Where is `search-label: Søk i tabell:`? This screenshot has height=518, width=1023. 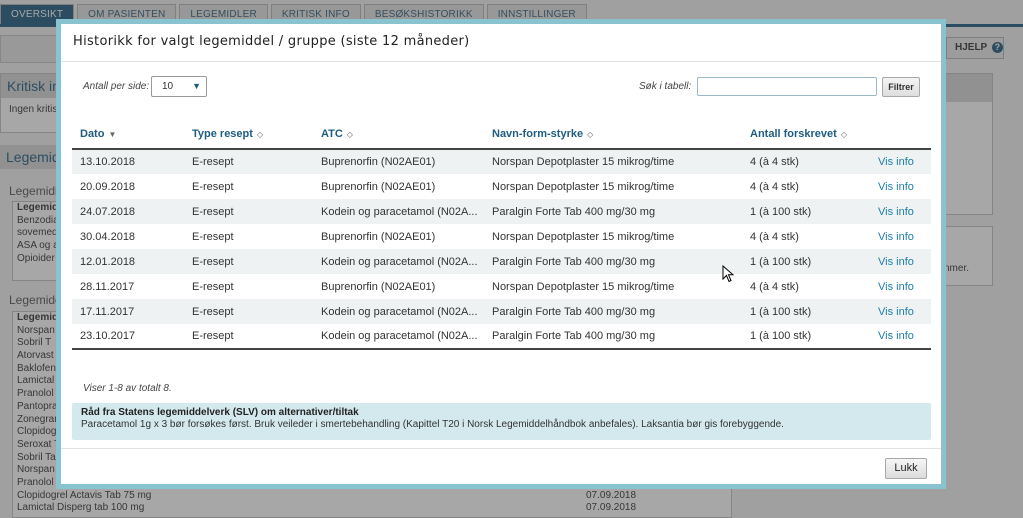
search-label: Søk i tabell: is located at coordinates (665, 86).